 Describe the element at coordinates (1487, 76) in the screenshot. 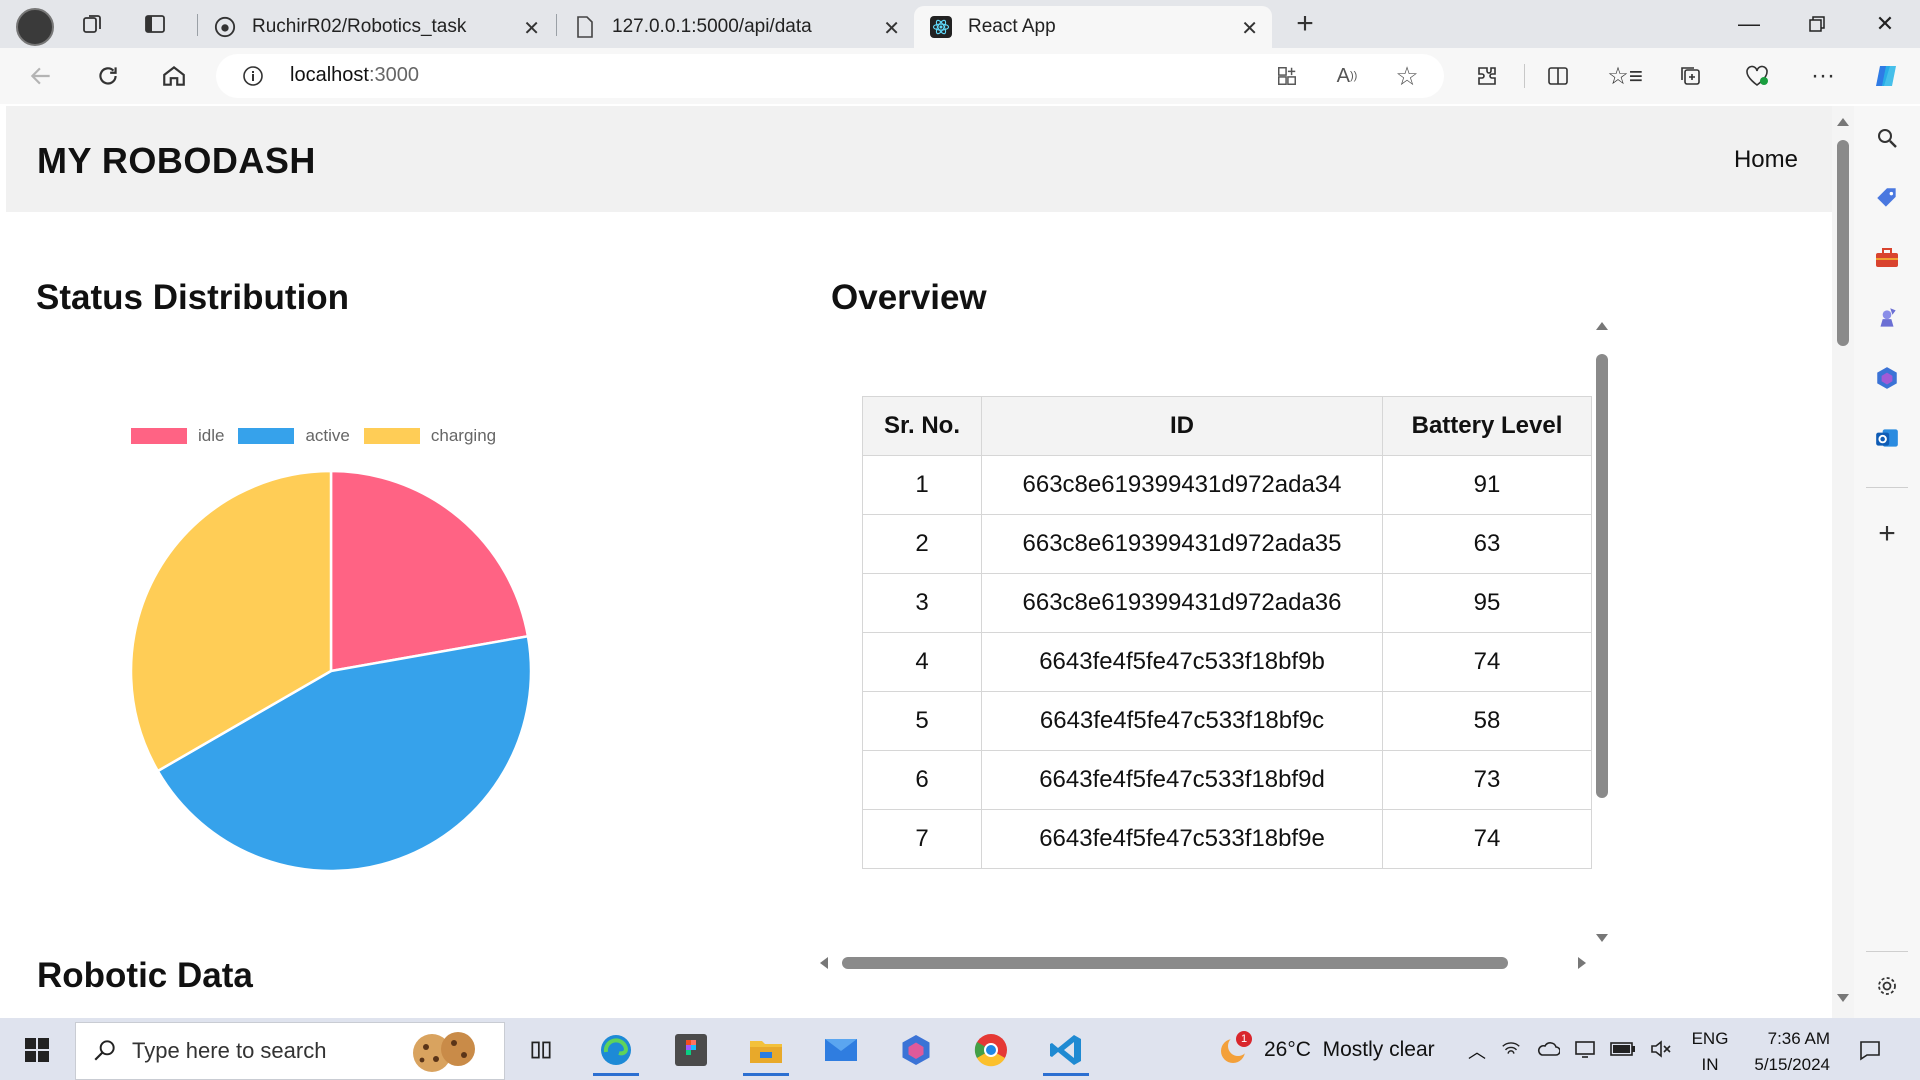

I see `extensions-icon` at that location.